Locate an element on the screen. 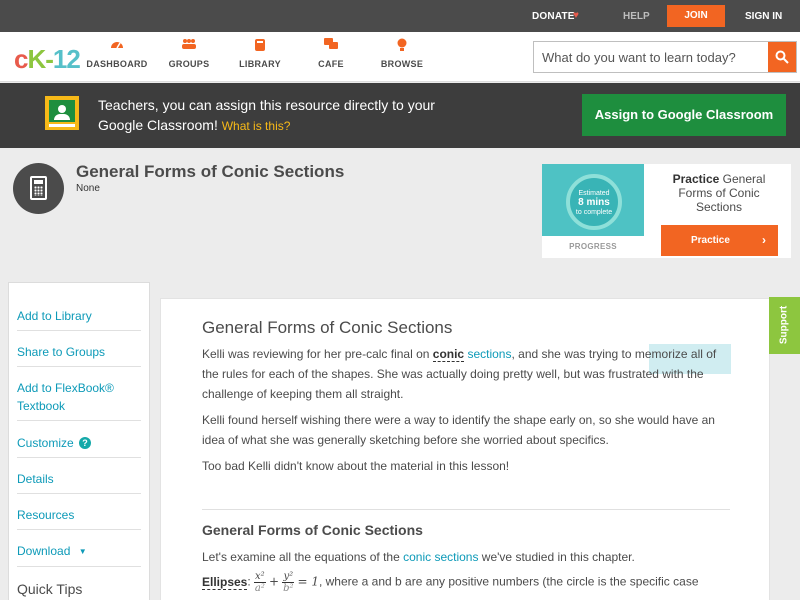 The width and height of the screenshot is (800, 600). progress-ring: Estimated 8 mins to complete is located at coordinates (594, 202).